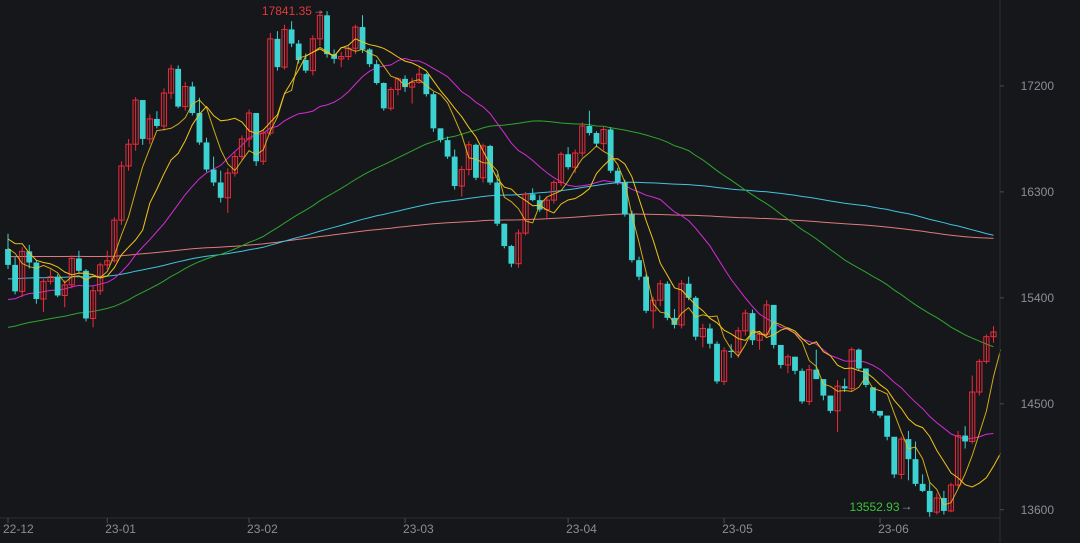  I want to click on y-tick-label: 13600, so click(1038, 510).